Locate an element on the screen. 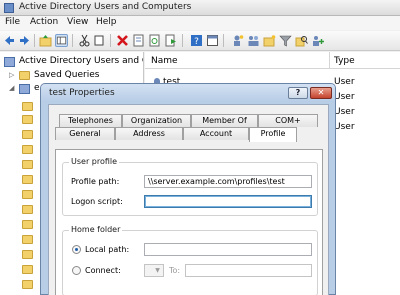 This screenshot has width=400, height=295. tab-com-plus: COM+ is located at coordinates (288, 120).